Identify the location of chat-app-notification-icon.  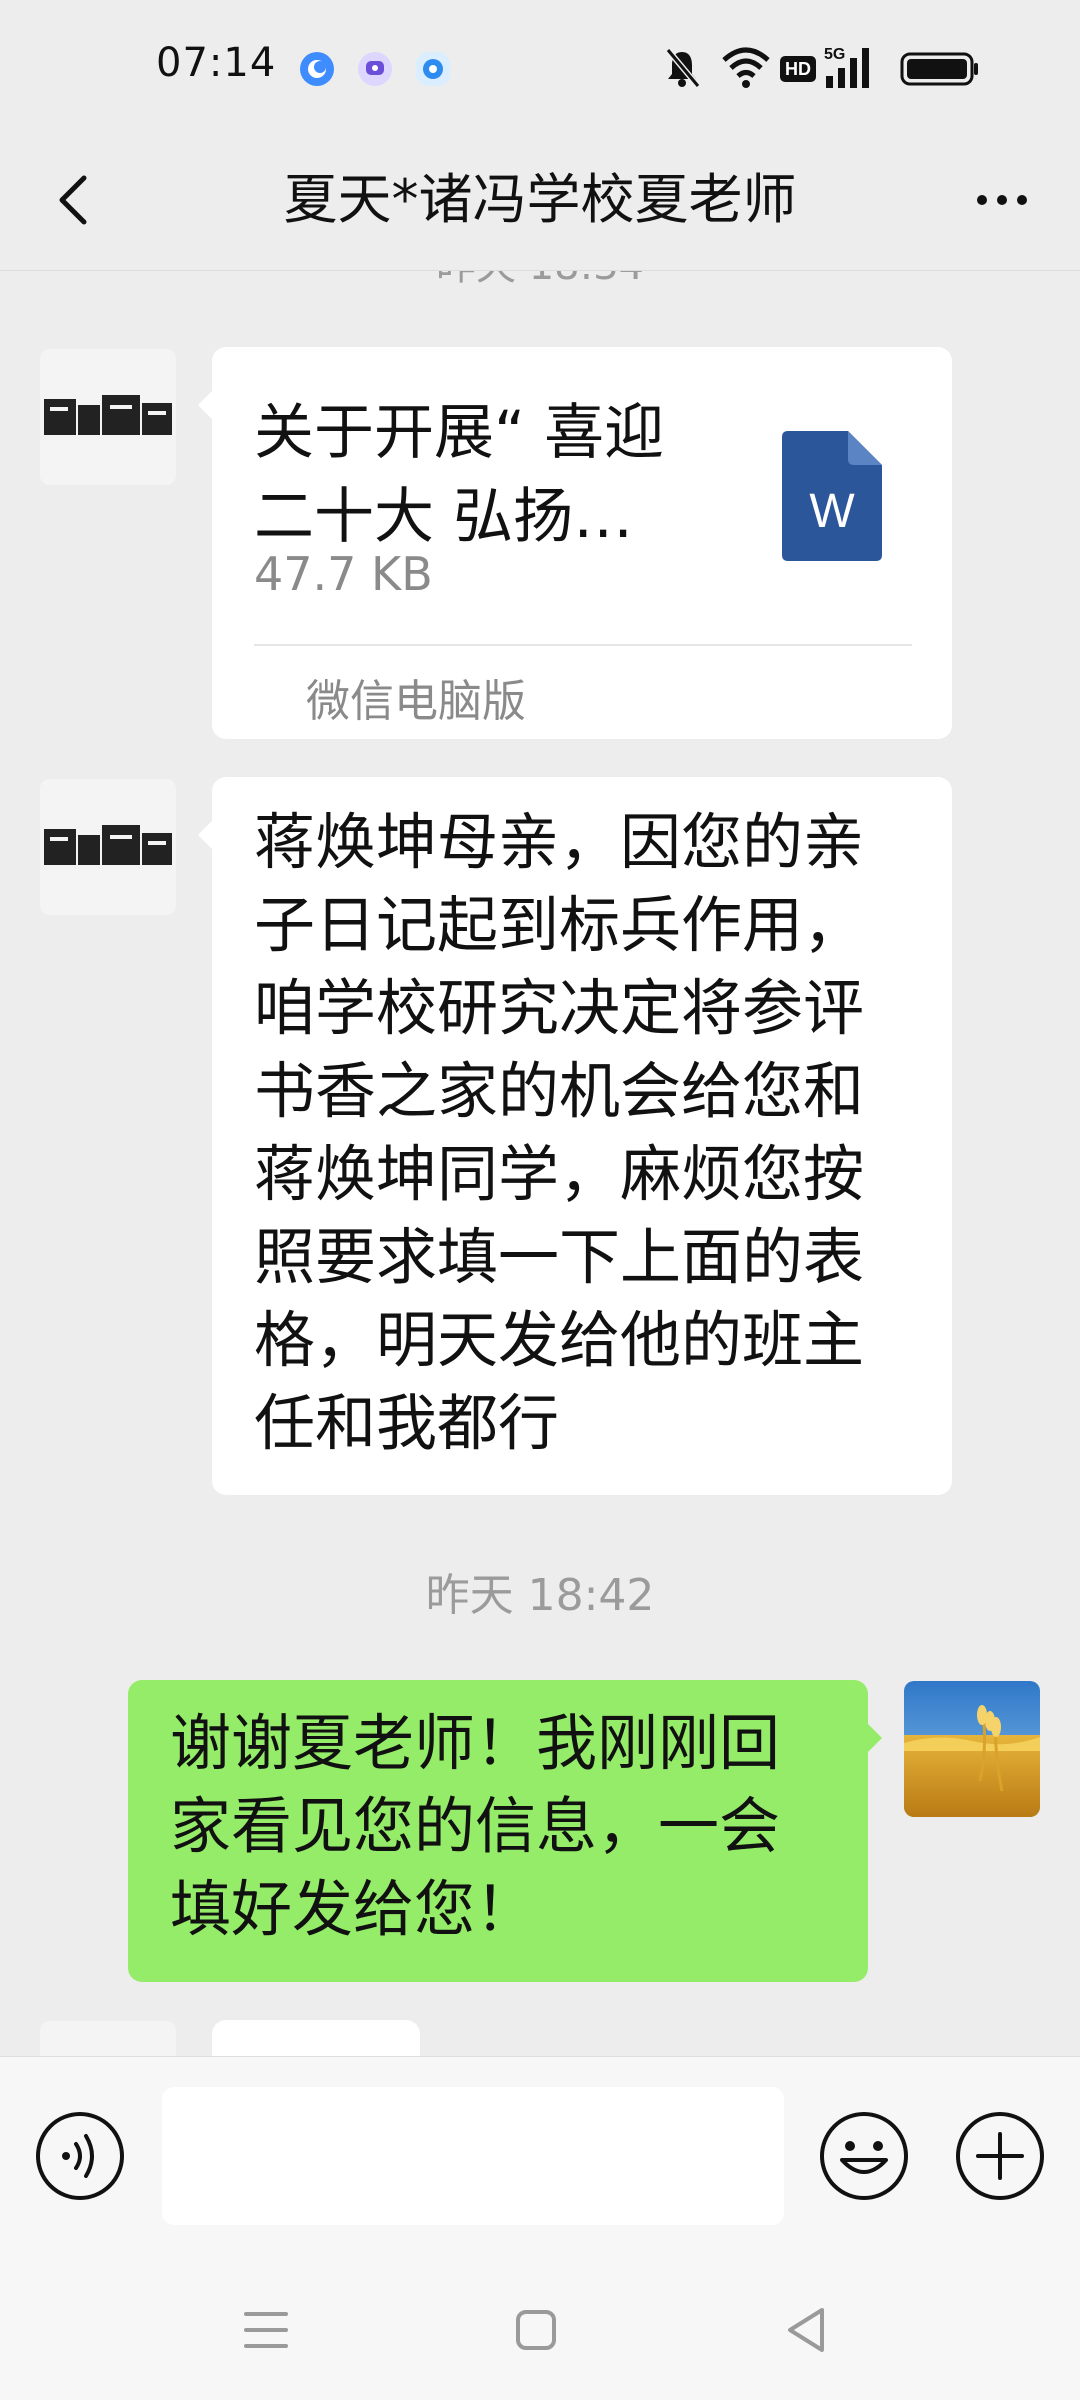
(375, 69).